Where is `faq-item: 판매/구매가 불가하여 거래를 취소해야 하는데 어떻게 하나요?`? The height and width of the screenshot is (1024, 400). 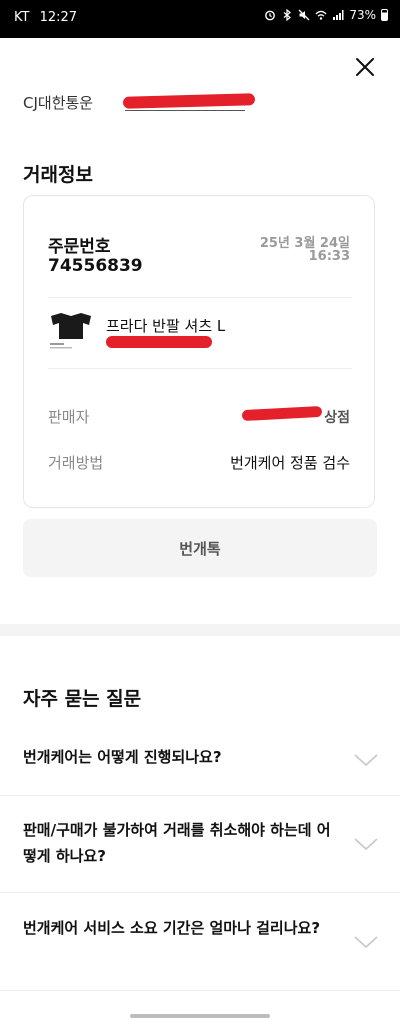
faq-item: 판매/구매가 불가하여 거래를 취소해야 하는데 어떻게 하나요? is located at coordinates (200, 844).